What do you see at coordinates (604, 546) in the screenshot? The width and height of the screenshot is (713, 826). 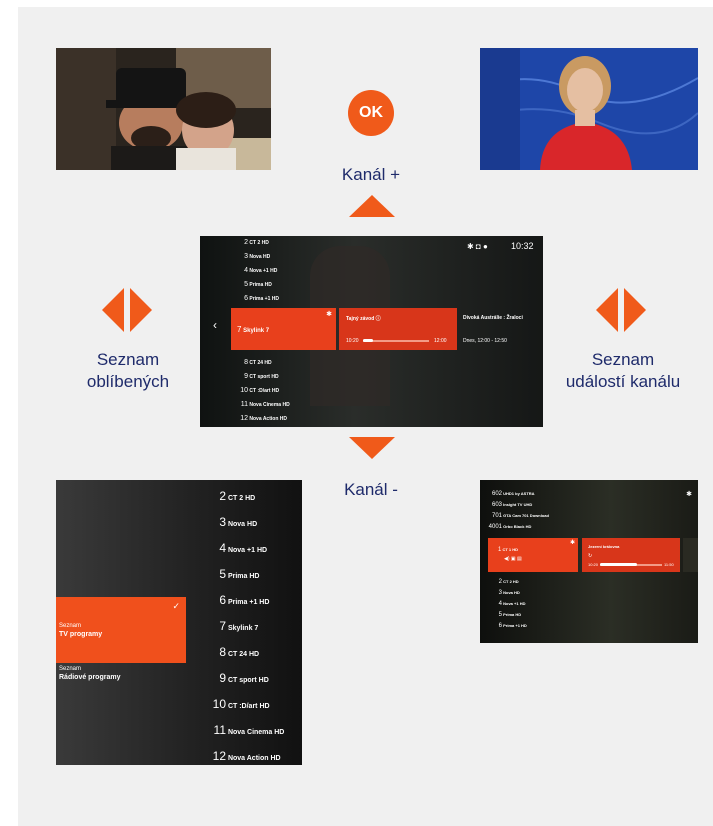 I see `now-title: Jezerní královna` at bounding box center [604, 546].